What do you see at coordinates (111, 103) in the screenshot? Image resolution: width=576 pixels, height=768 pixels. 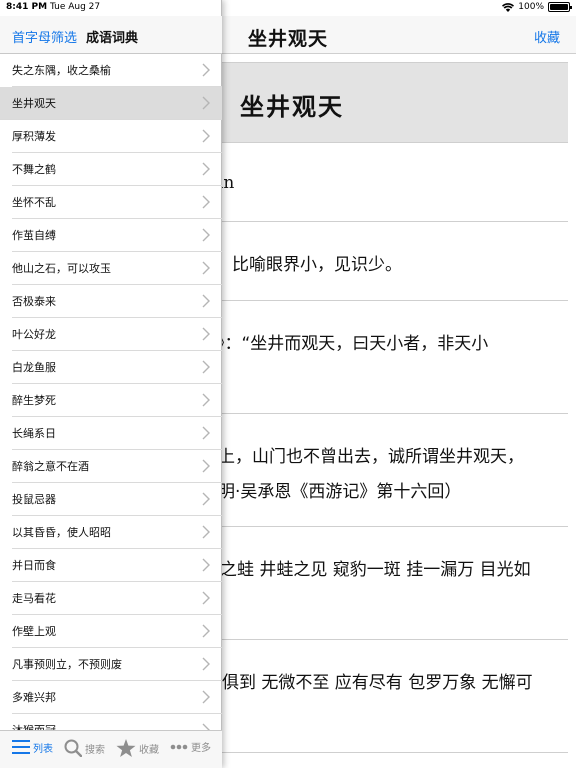 I see `list-item: 坐井观天` at bounding box center [111, 103].